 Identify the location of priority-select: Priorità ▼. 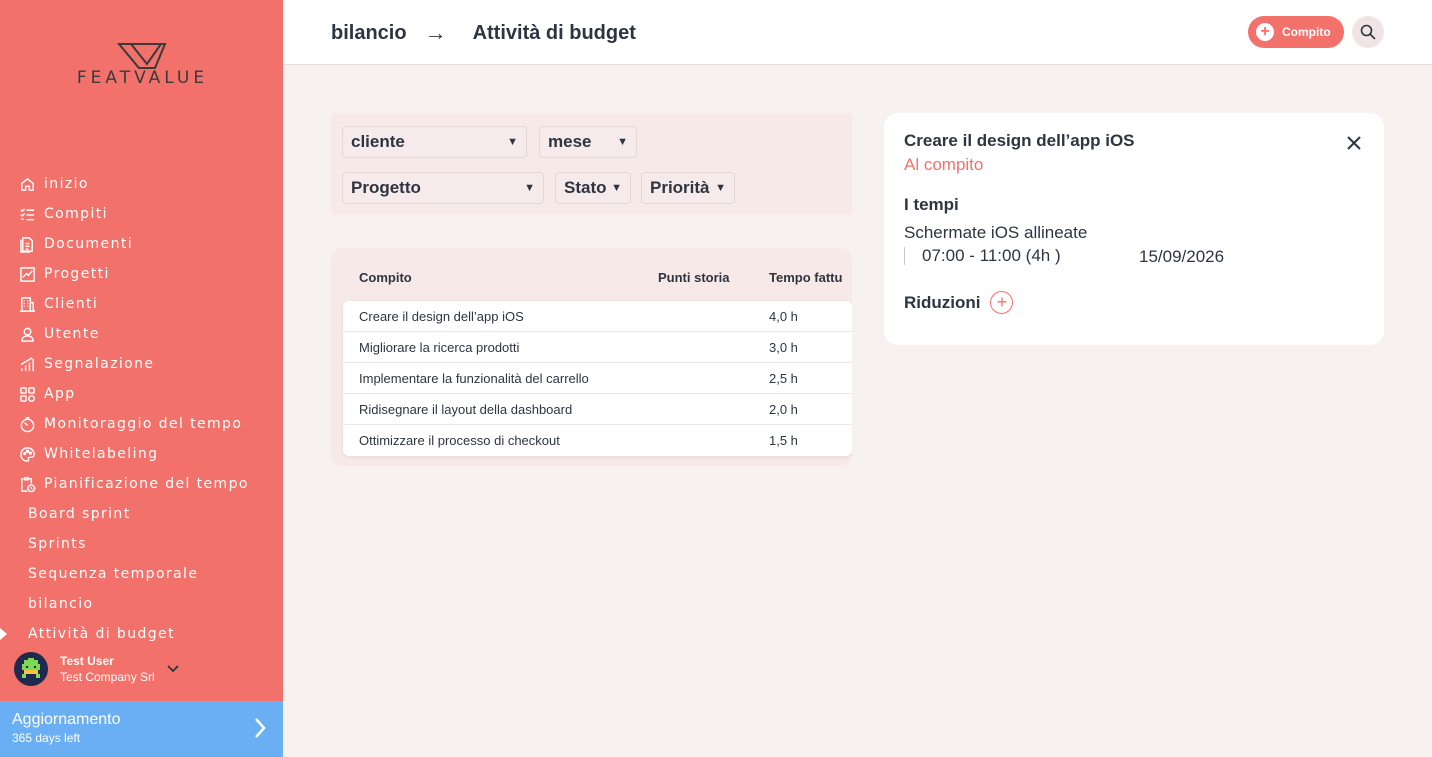
(688, 188).